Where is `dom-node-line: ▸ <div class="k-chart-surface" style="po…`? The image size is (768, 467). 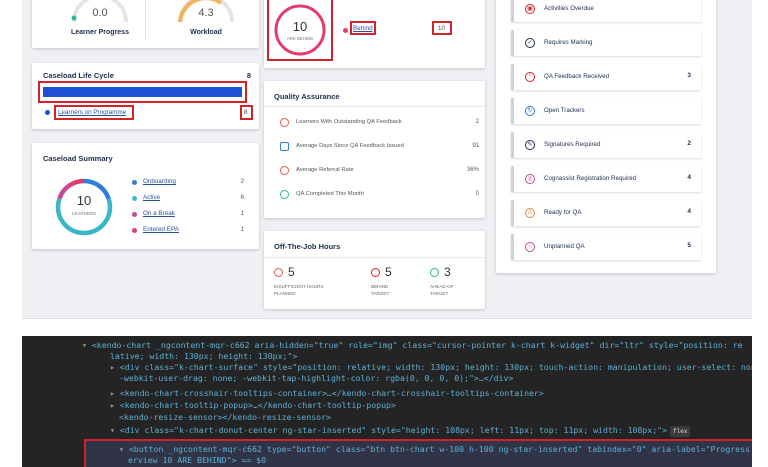
dom-node-line: ▸ <div class="k-chart-surface" style="po… is located at coordinates (431, 367).